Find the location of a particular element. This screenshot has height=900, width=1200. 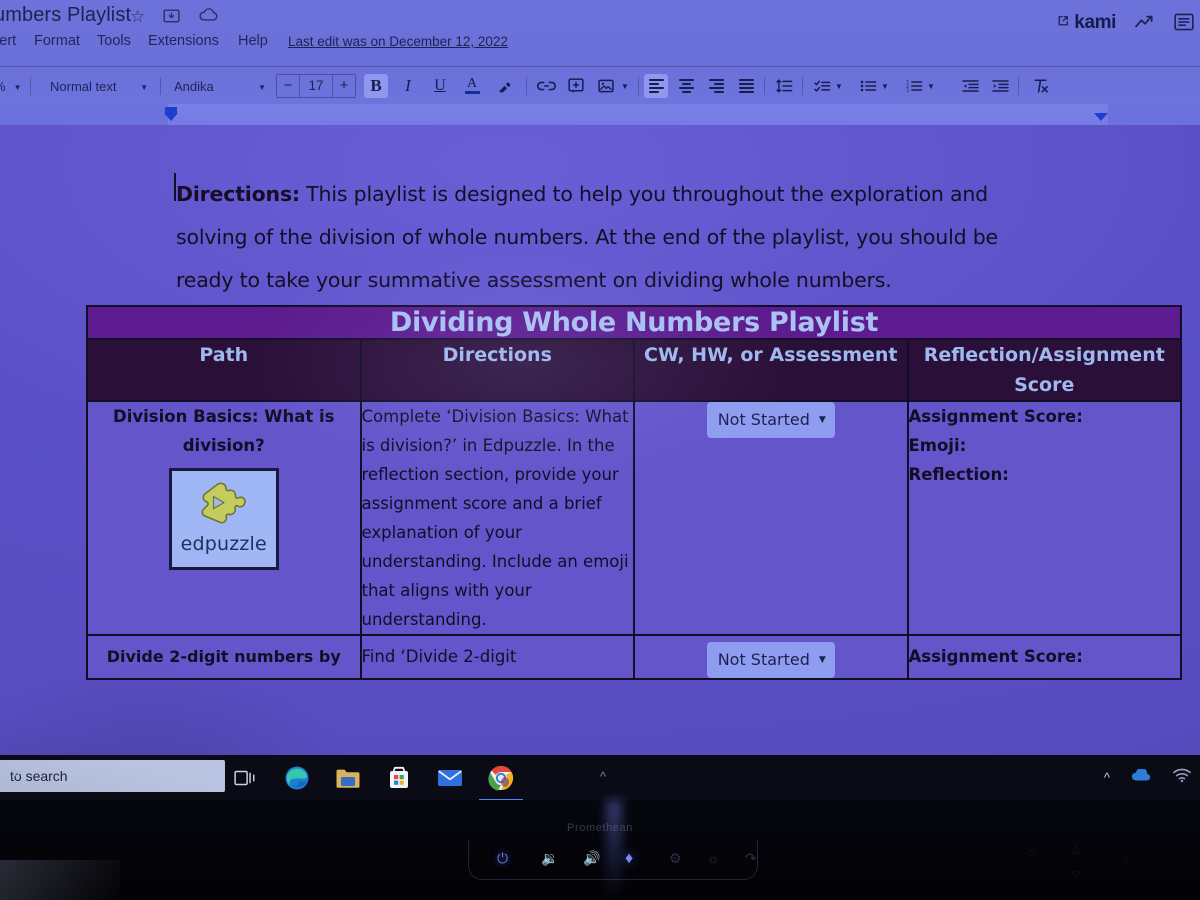

clear-formatting-icon is located at coordinates (1040, 86).